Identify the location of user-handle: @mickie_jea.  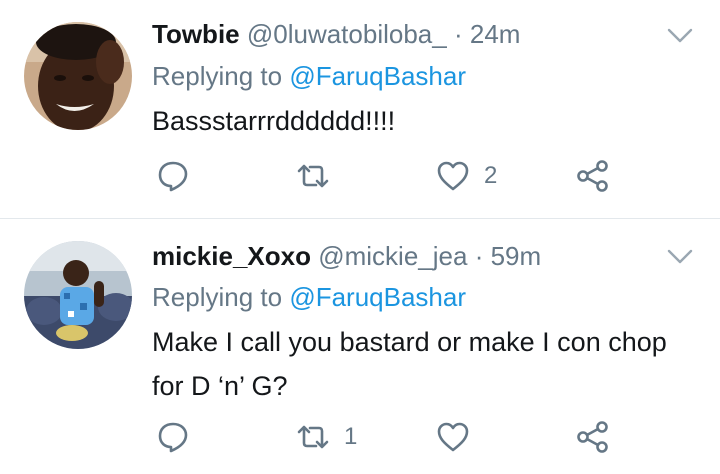
(392, 256).